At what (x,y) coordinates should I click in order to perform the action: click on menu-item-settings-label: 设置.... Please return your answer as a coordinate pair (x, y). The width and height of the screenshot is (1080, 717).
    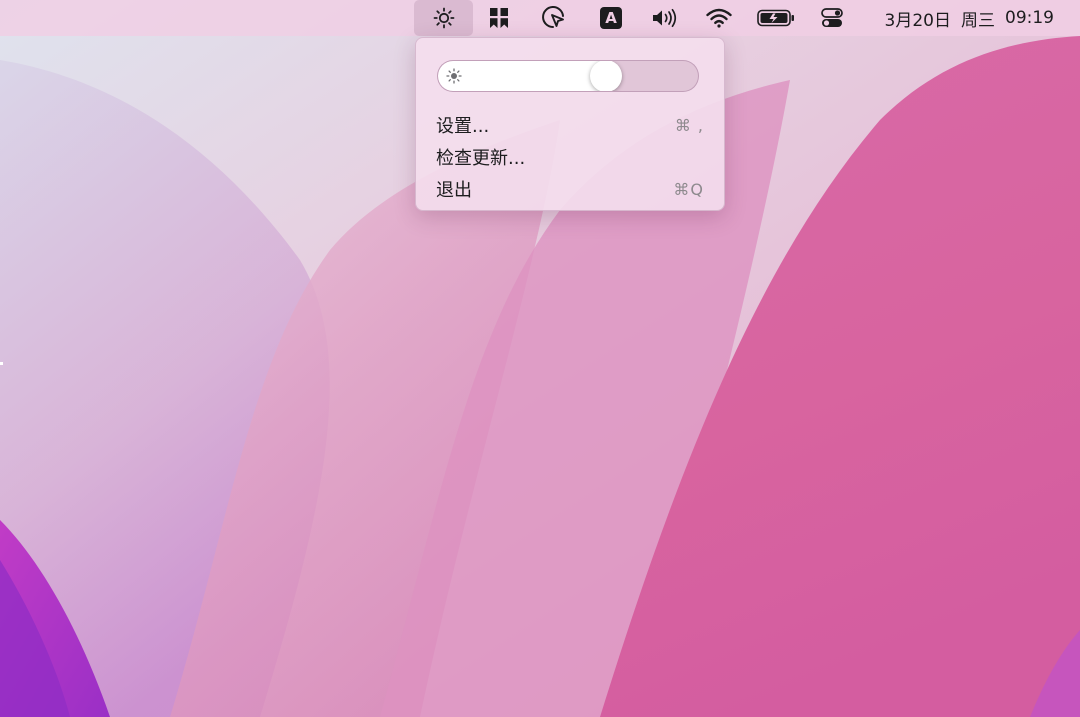
    Looking at the image, I should click on (463, 126).